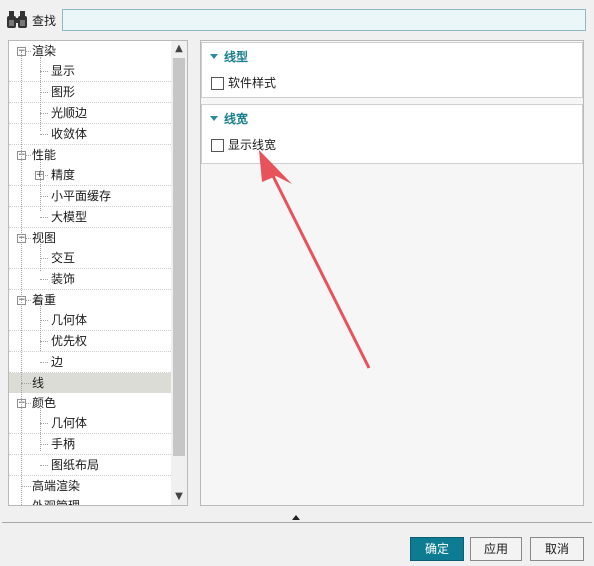 The height and width of the screenshot is (566, 594). I want to click on tree-item-label: 图纸布局, so click(75, 465).